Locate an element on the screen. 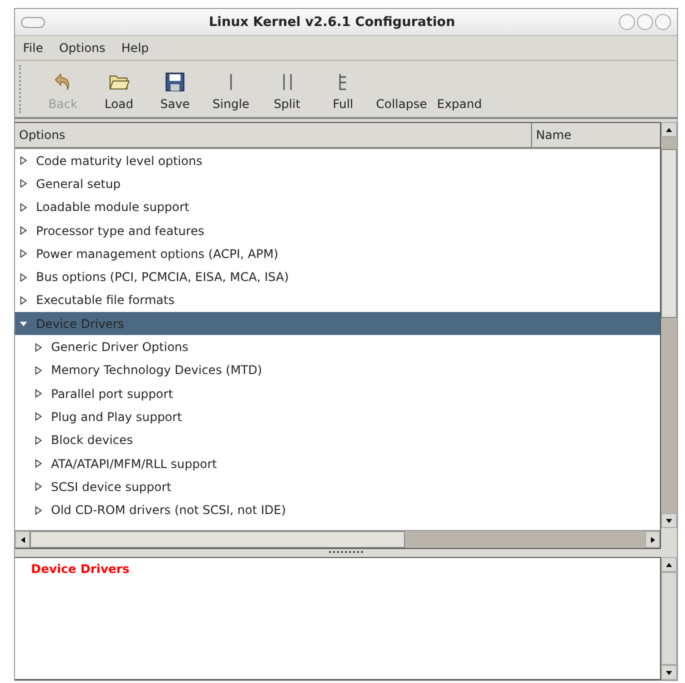  column-header: Name is located at coordinates (596, 135).